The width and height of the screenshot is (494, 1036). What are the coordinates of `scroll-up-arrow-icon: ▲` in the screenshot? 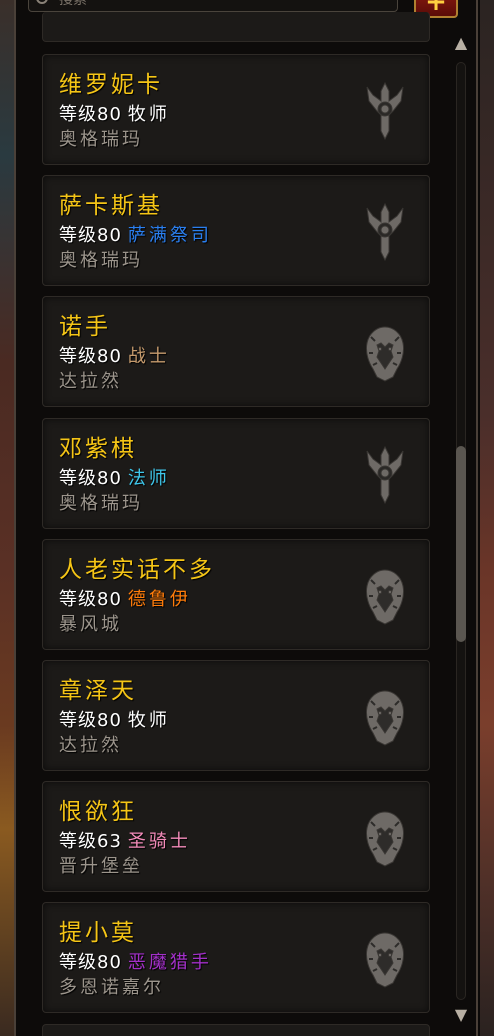 It's located at (461, 43).